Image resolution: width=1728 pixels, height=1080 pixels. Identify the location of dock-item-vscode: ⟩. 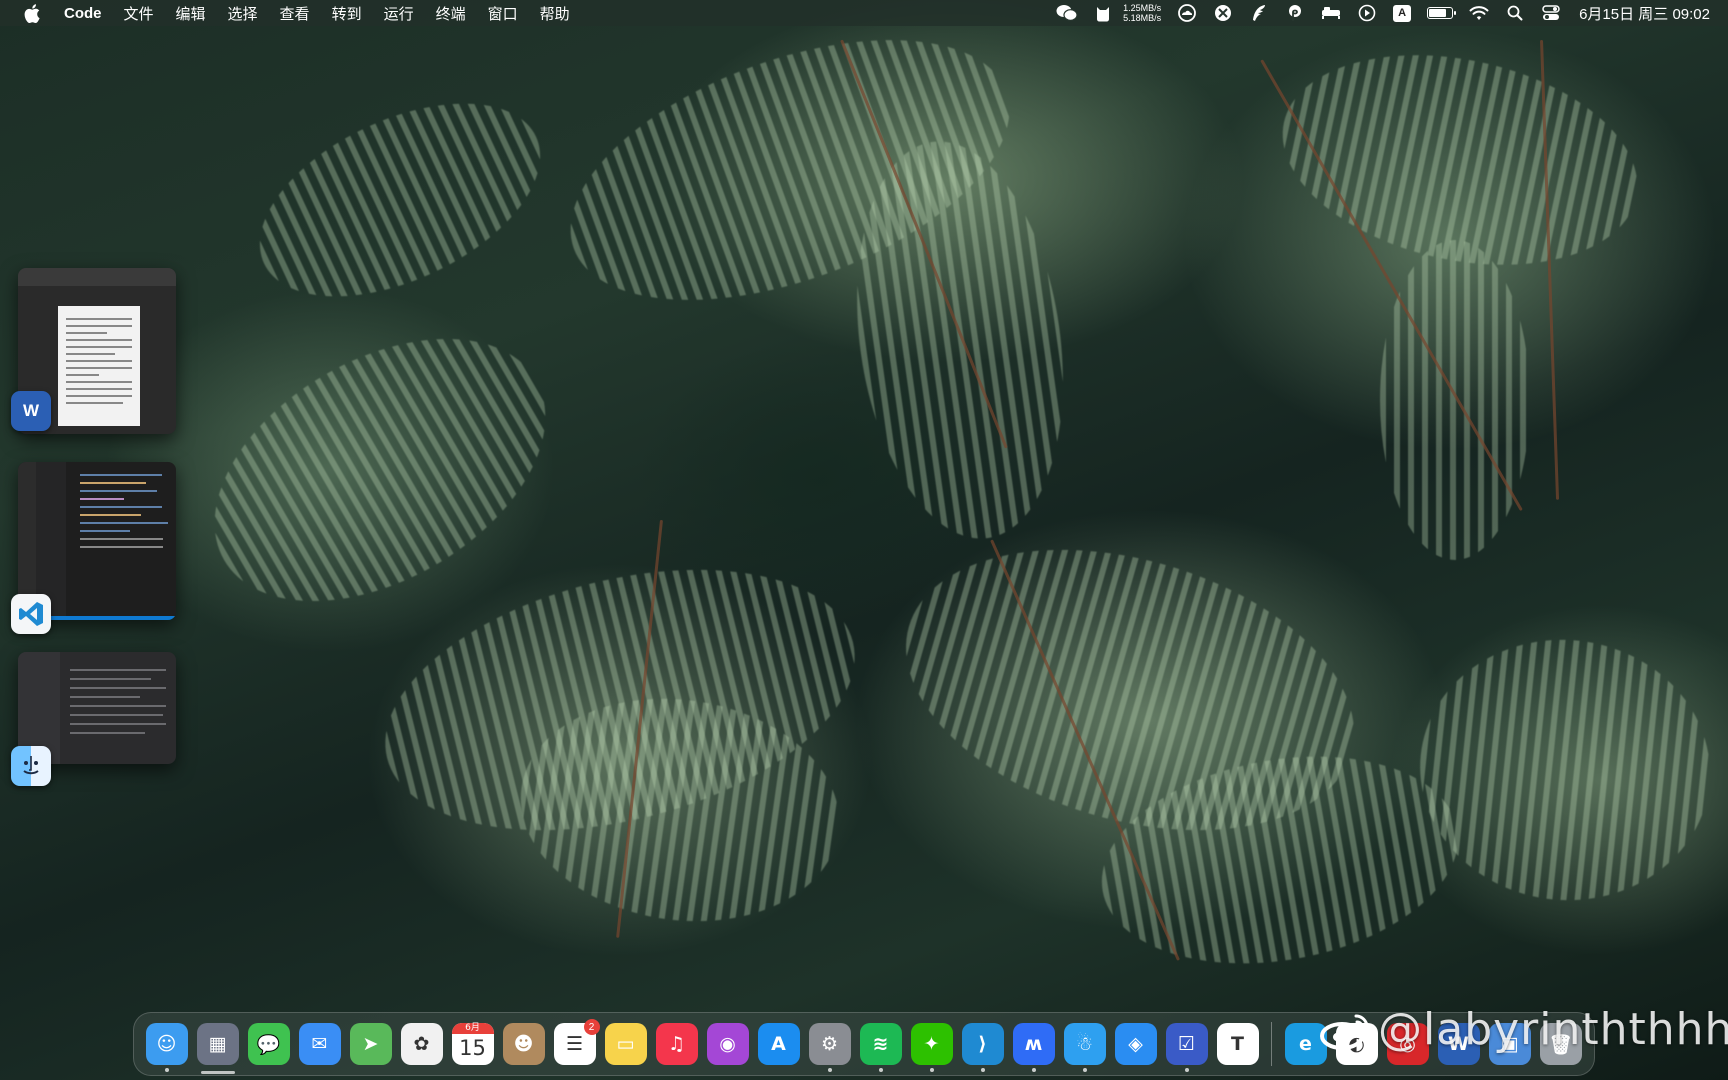
(982, 1047).